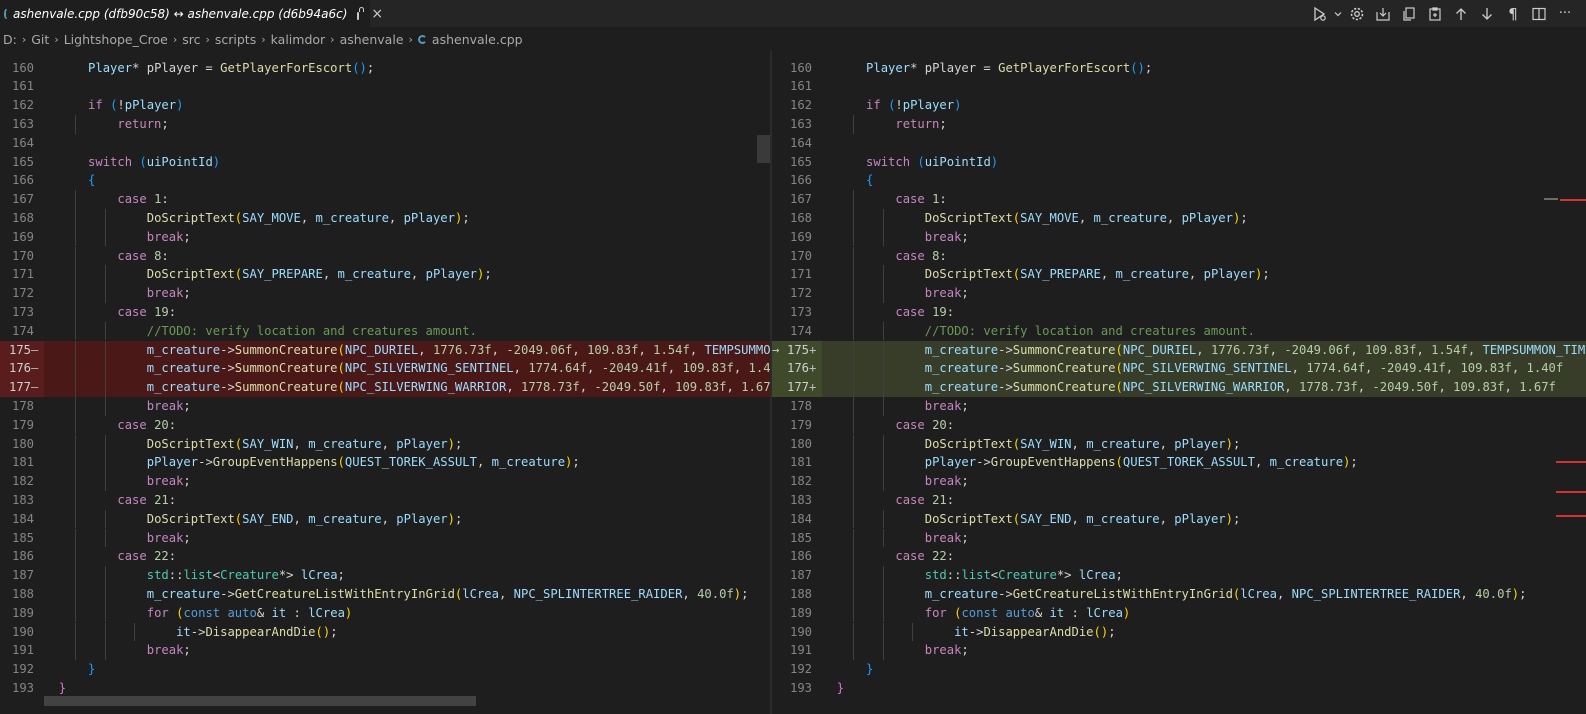 The height and width of the screenshot is (714, 1586). I want to click on run-icon, so click(1319, 14).